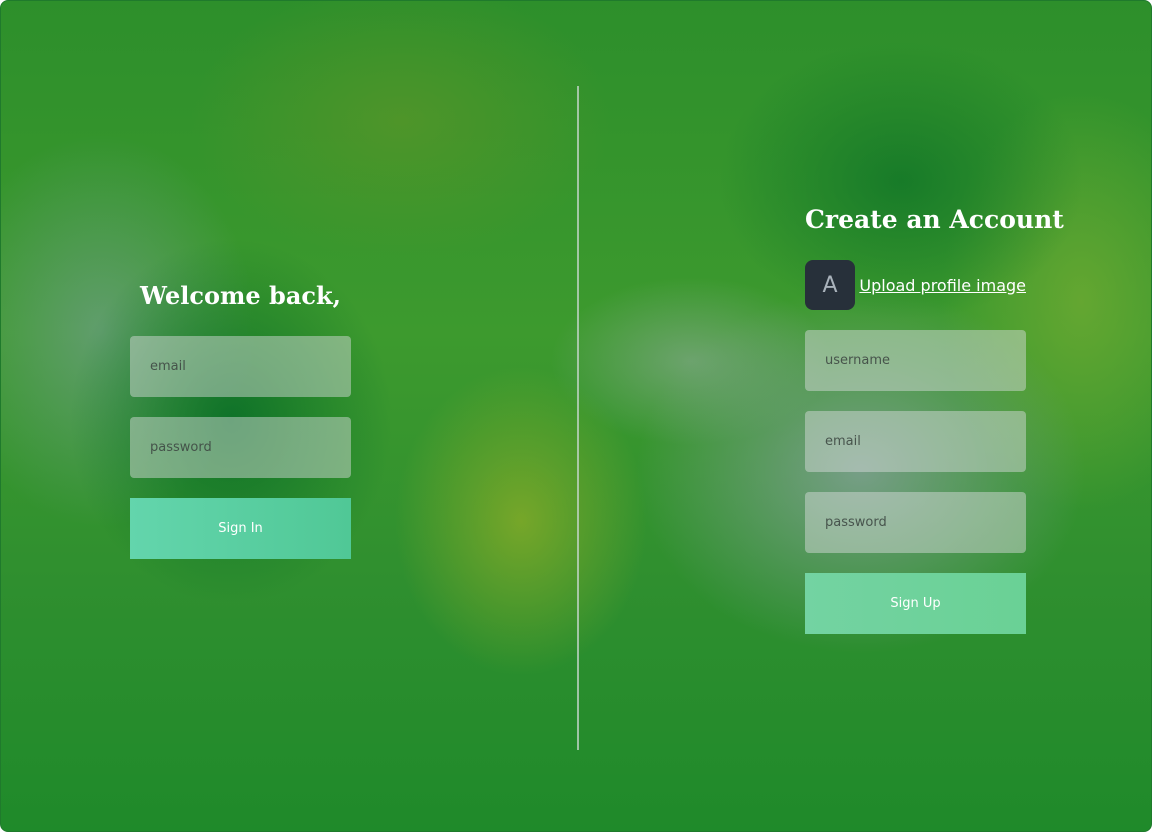  What do you see at coordinates (915, 522) in the screenshot?
I see `signup-password-input` at bounding box center [915, 522].